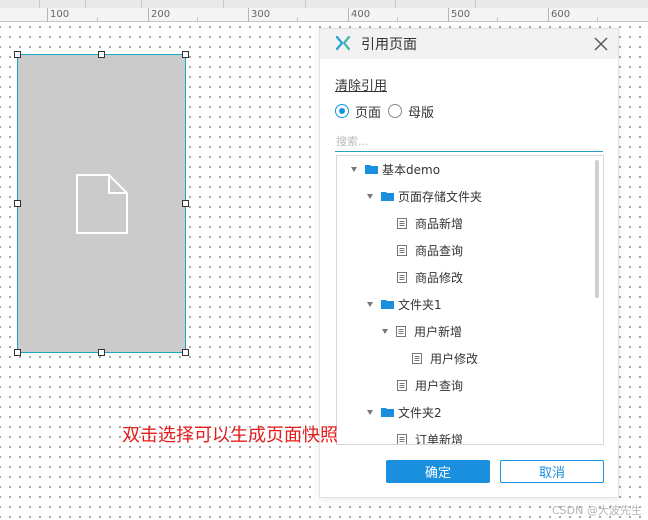 This screenshot has width=648, height=520. I want to click on annotation-text: 双击选择可以生成页面快照, so click(230, 435).